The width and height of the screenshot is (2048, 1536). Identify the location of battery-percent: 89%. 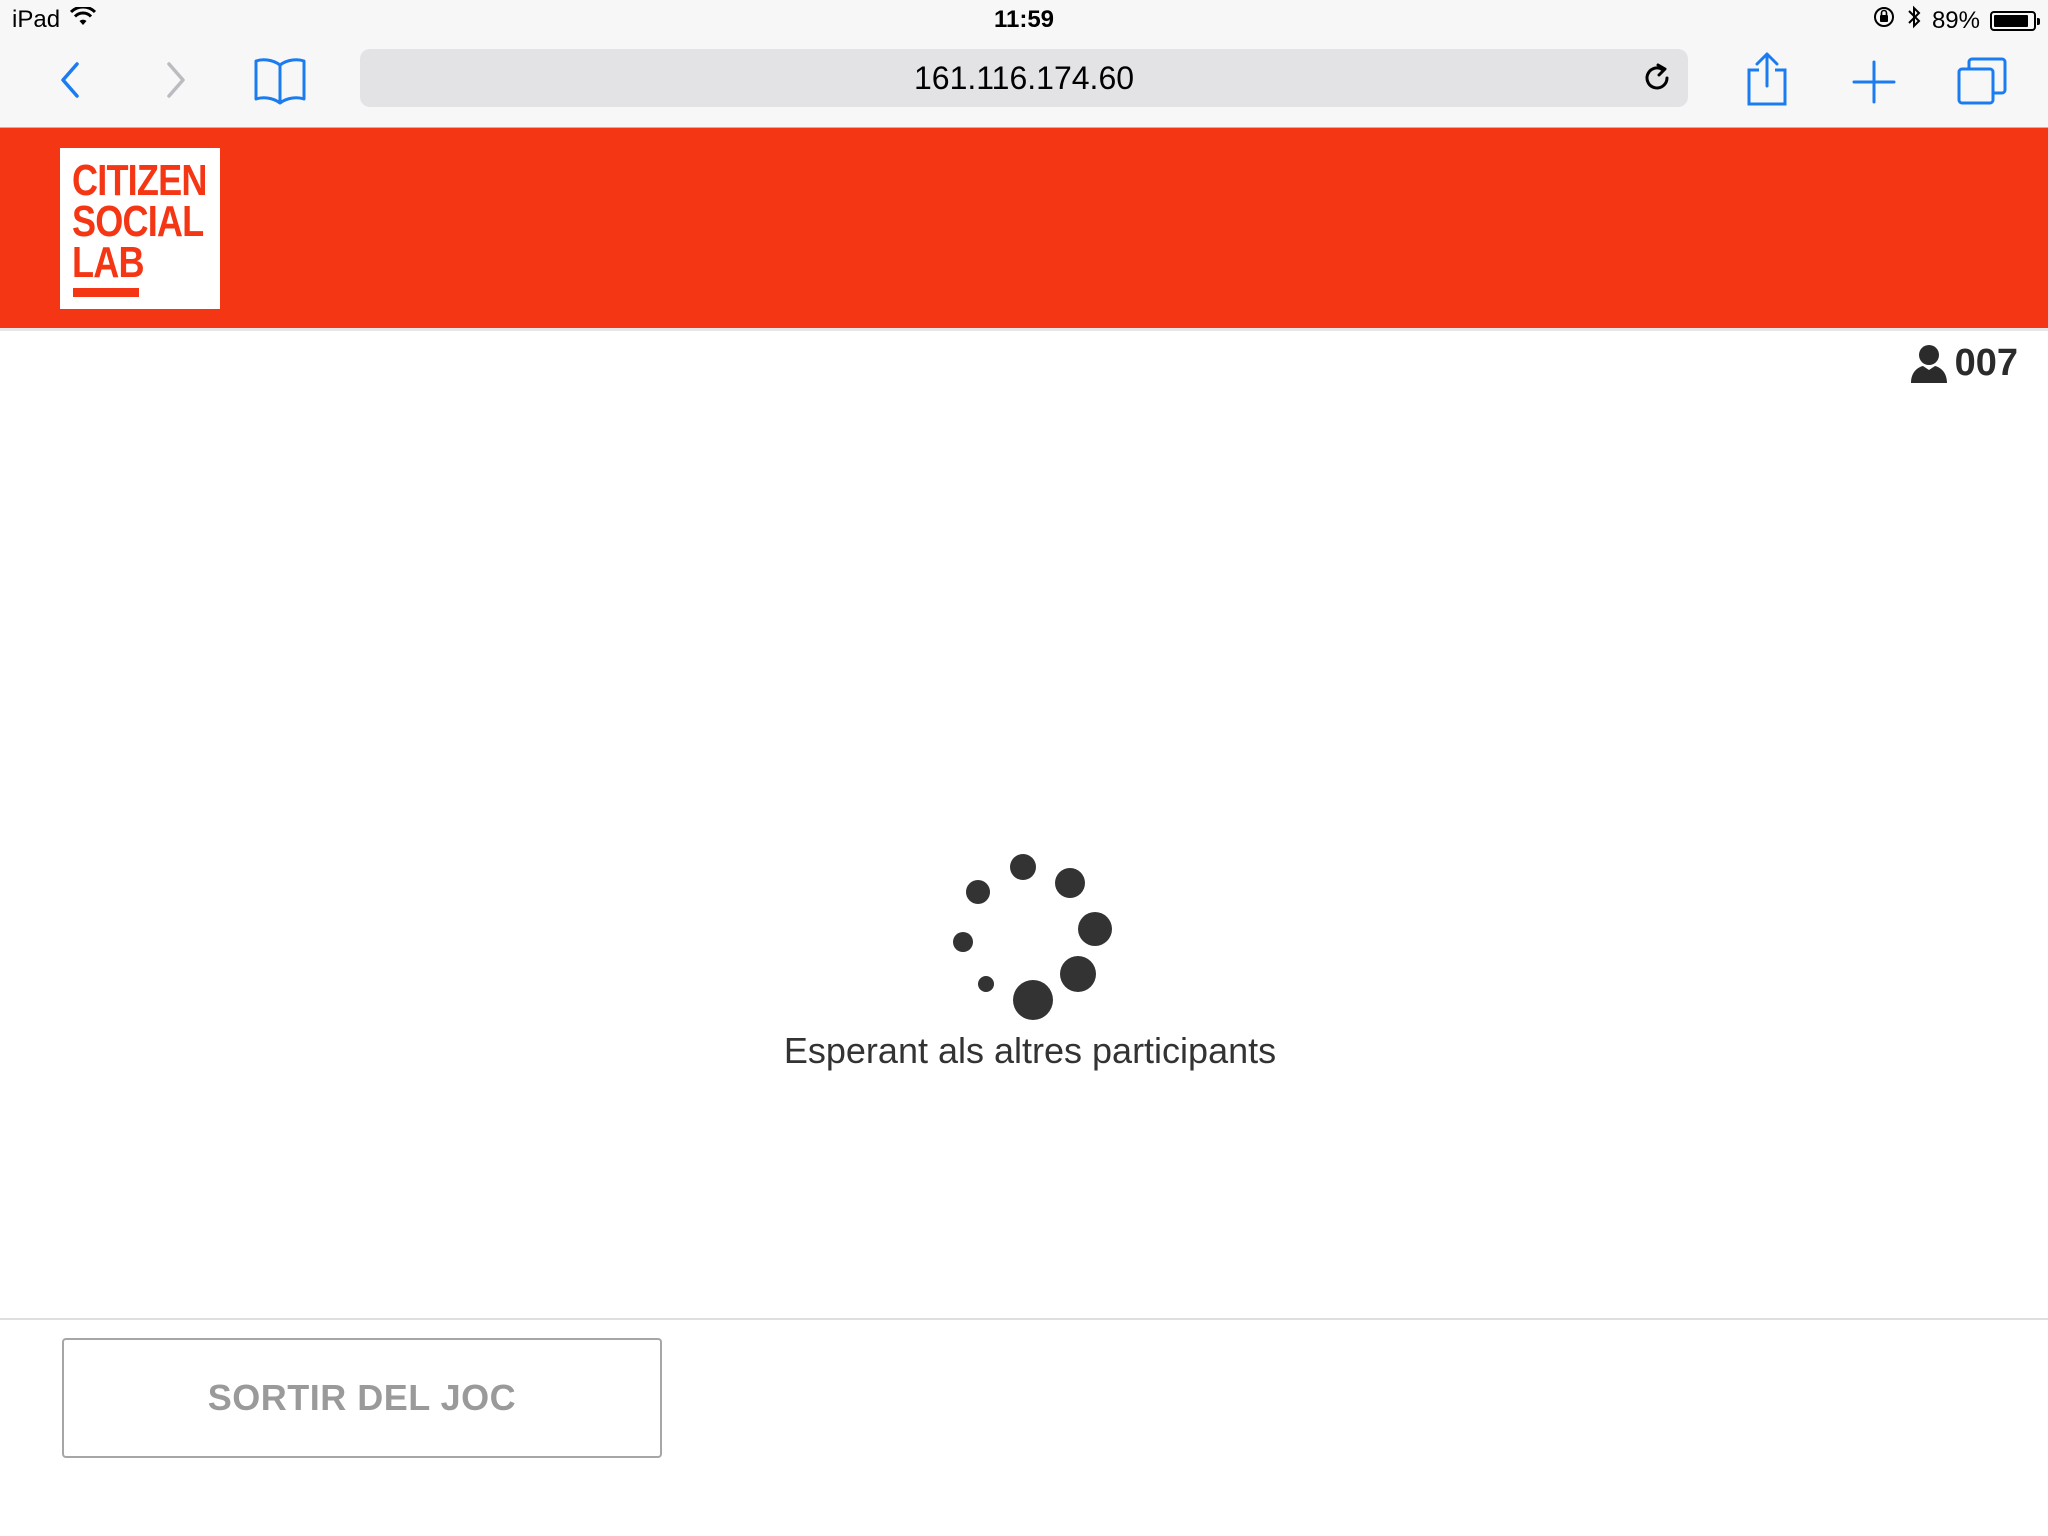
(1955, 20).